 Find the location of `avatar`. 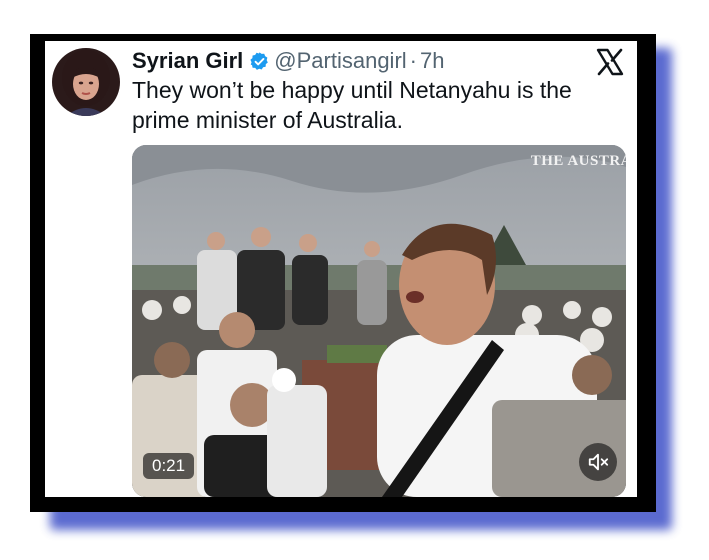

avatar is located at coordinates (86, 82).